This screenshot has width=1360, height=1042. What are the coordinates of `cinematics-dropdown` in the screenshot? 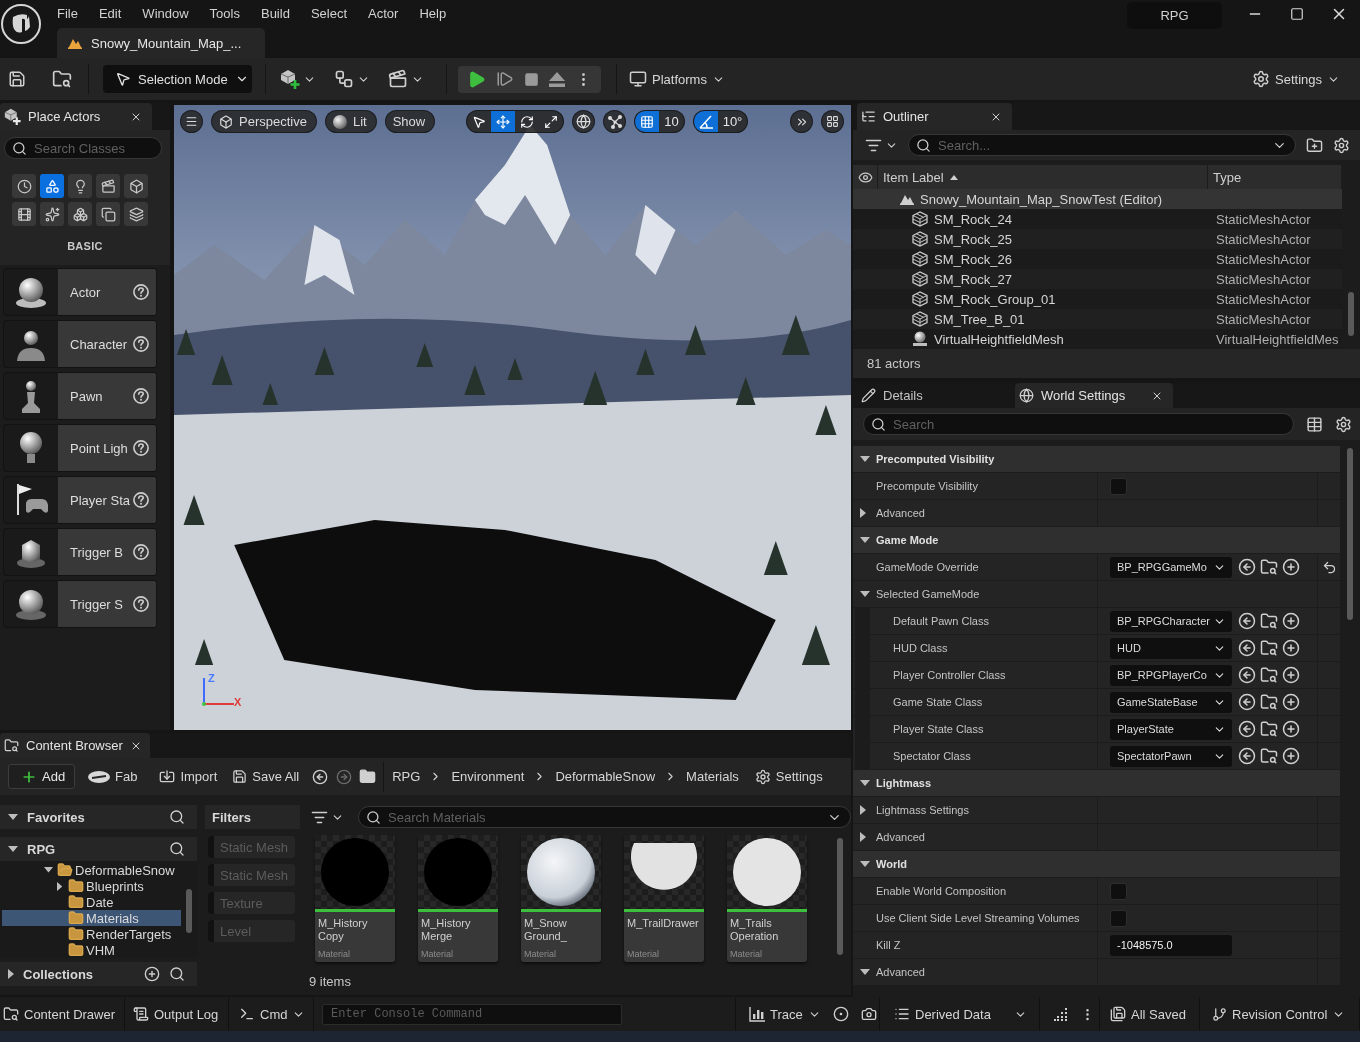 It's located at (406, 79).